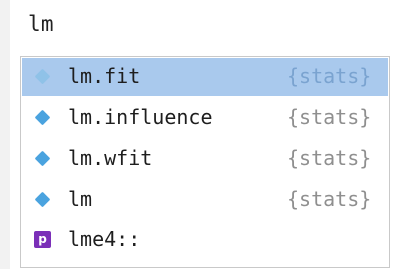 The height and width of the screenshot is (269, 401). Describe the element at coordinates (205, 200) in the screenshot. I see `completion-item-lm: lm {stats}` at that location.